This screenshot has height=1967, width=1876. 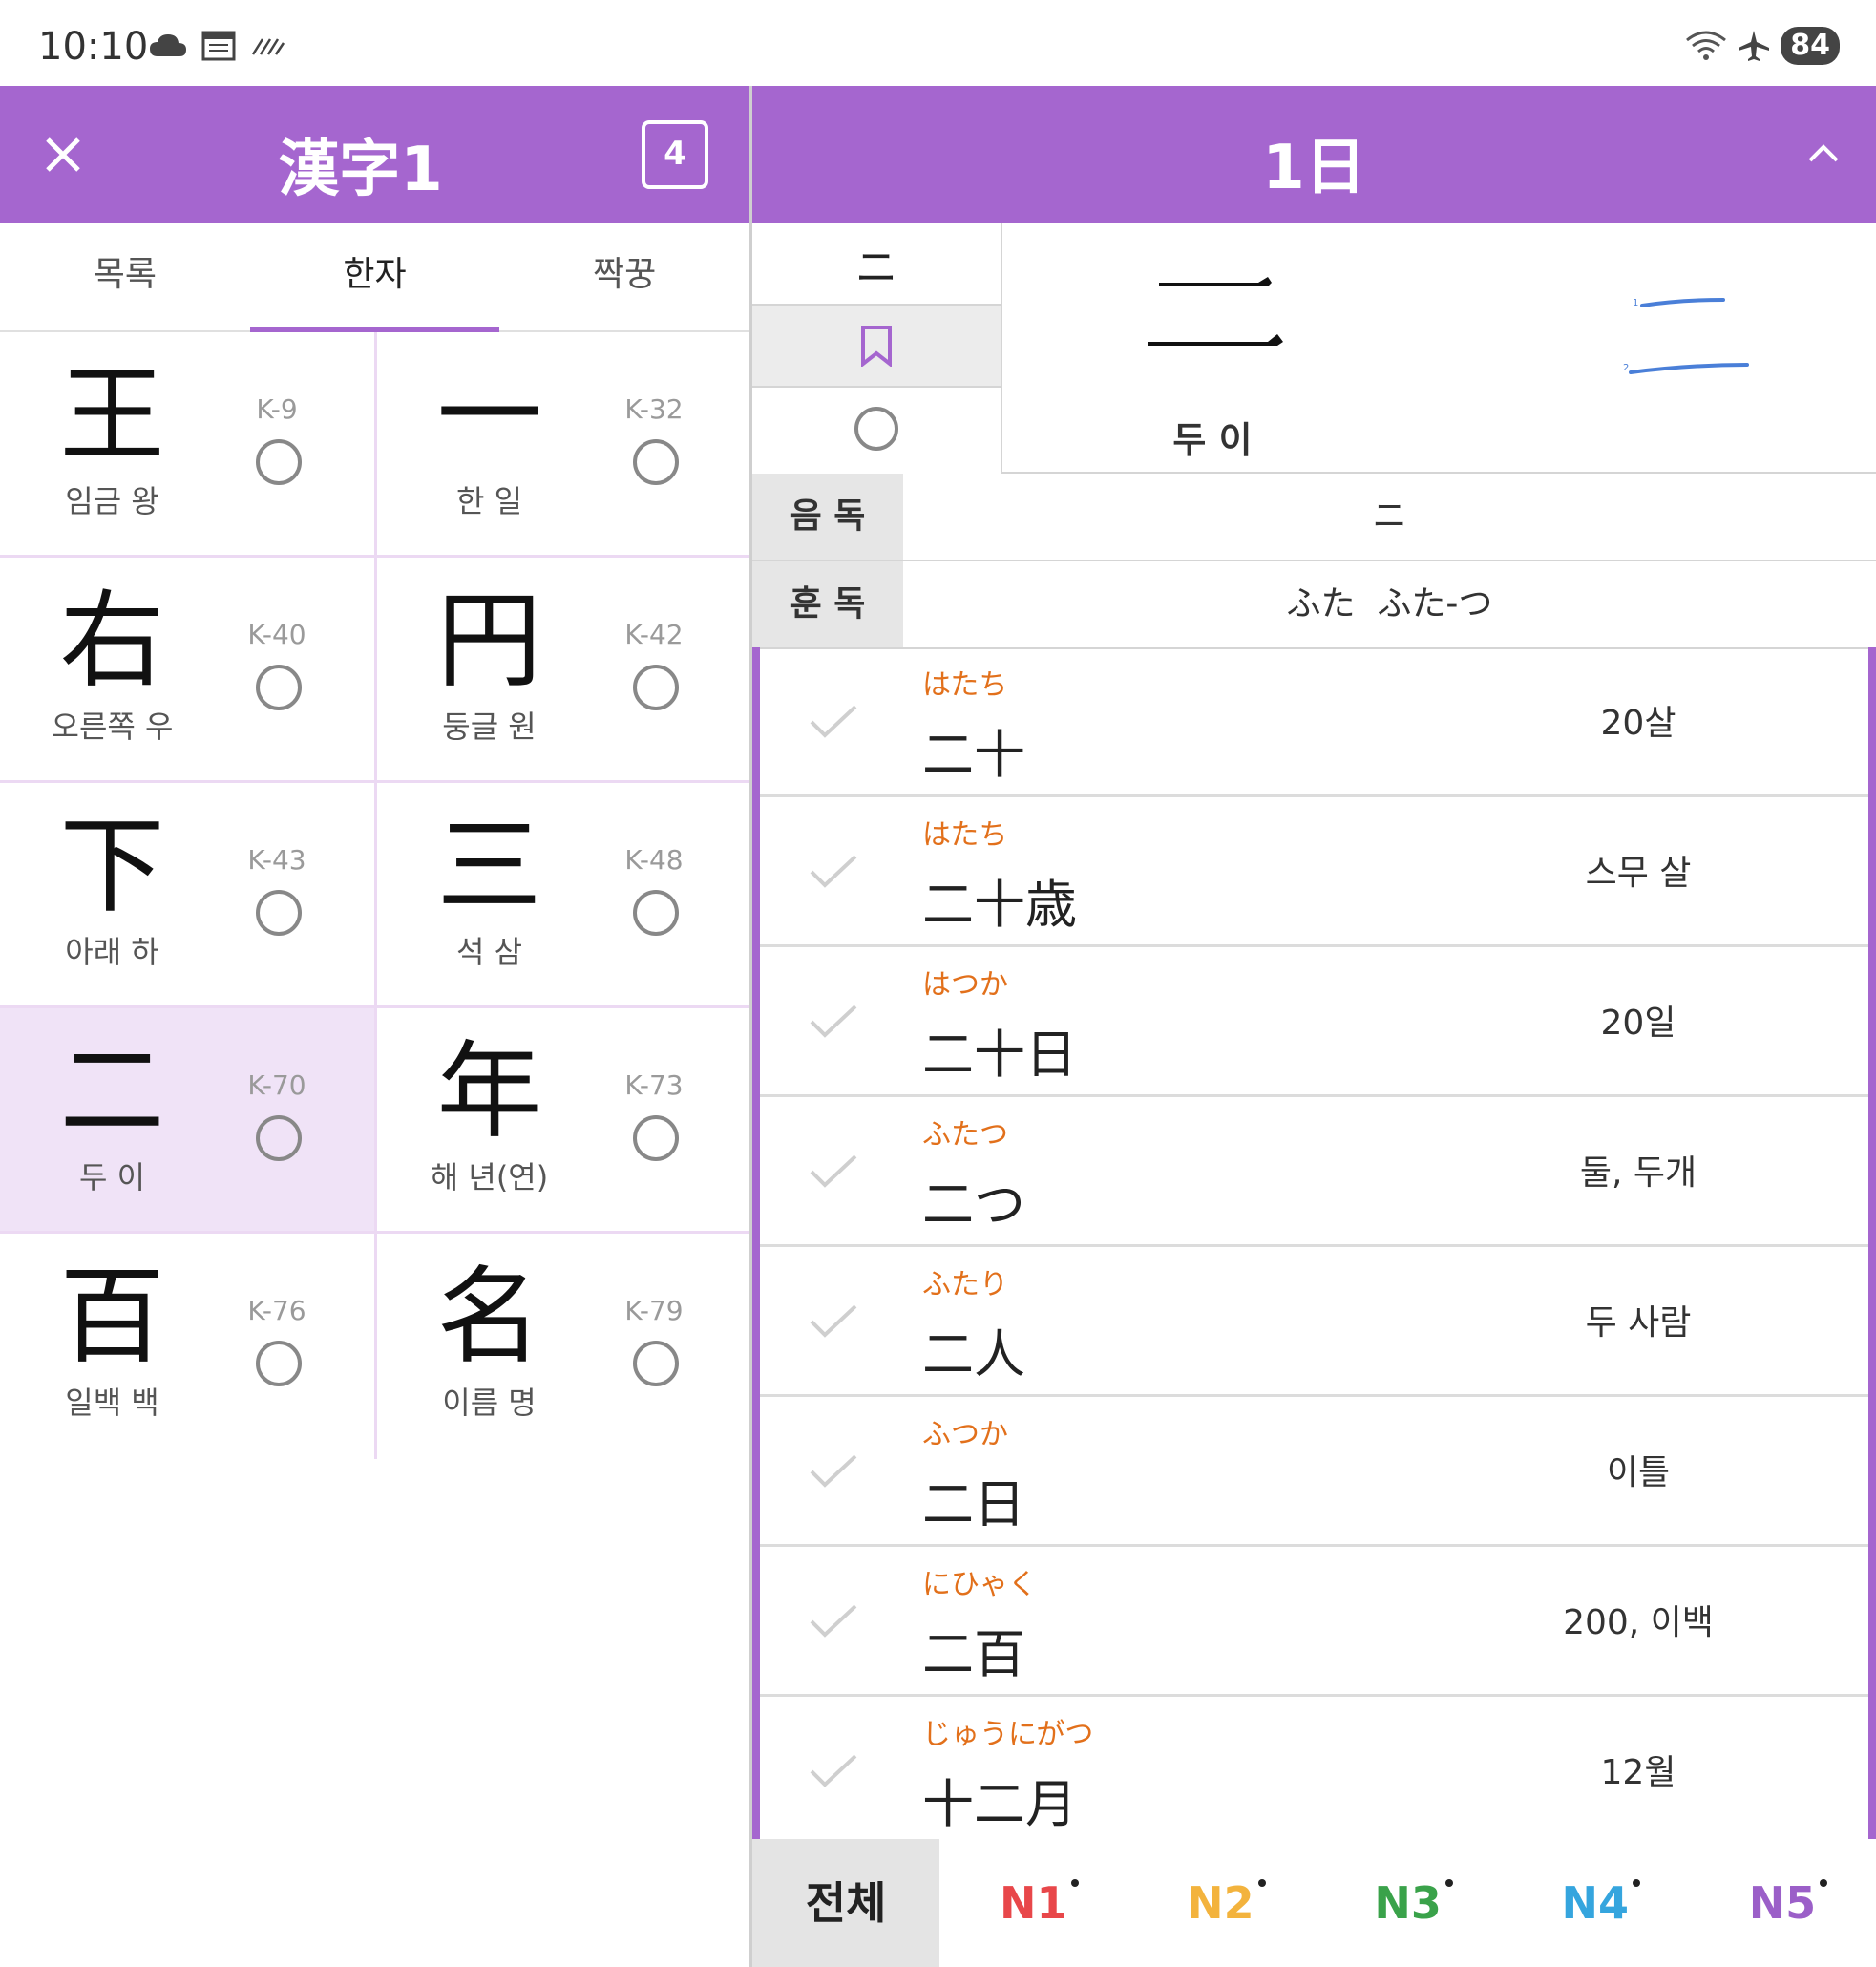 I want to click on count-badge: 4, so click(x=675, y=154).